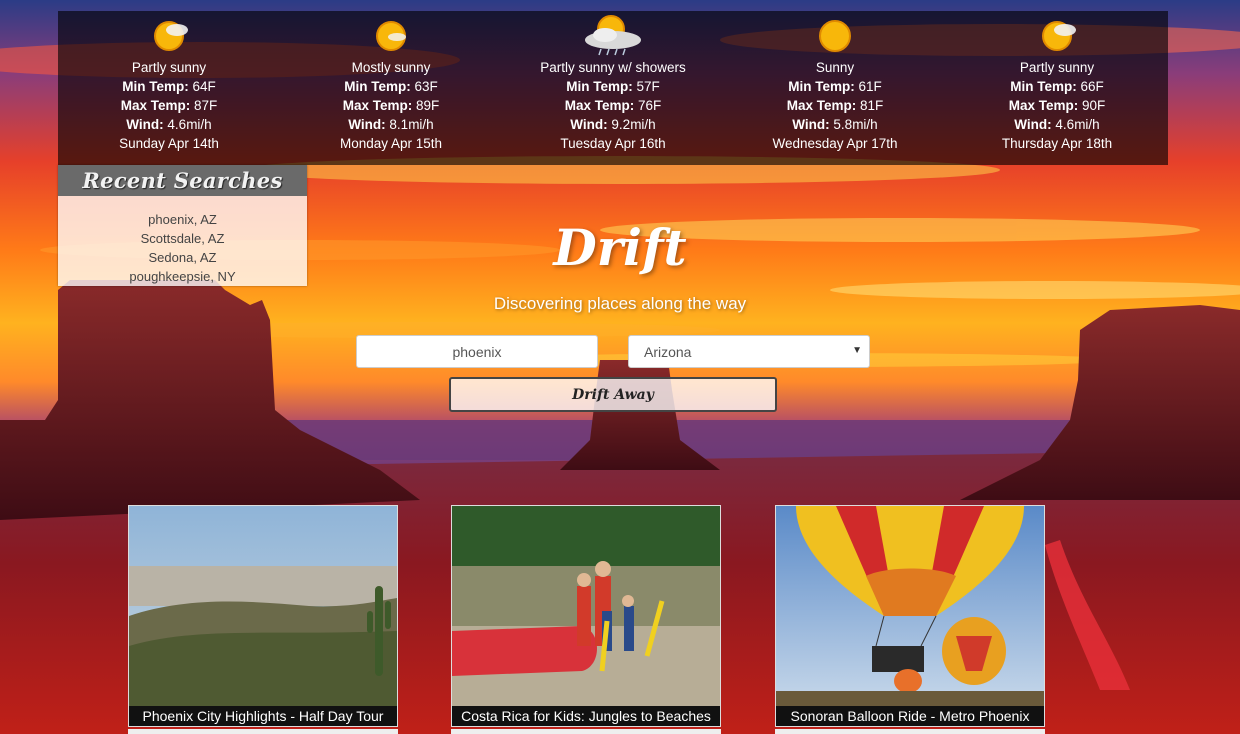  Describe the element at coordinates (586, 716) in the screenshot. I see `tour-title: Costa Rica for Kids: Jungles to Beaches` at that location.